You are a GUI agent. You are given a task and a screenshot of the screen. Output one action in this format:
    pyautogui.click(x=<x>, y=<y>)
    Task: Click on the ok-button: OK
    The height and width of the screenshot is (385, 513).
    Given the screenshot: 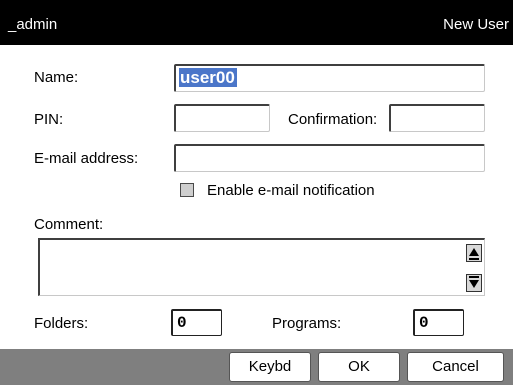 What is the action you would take?
    pyautogui.click(x=359, y=367)
    